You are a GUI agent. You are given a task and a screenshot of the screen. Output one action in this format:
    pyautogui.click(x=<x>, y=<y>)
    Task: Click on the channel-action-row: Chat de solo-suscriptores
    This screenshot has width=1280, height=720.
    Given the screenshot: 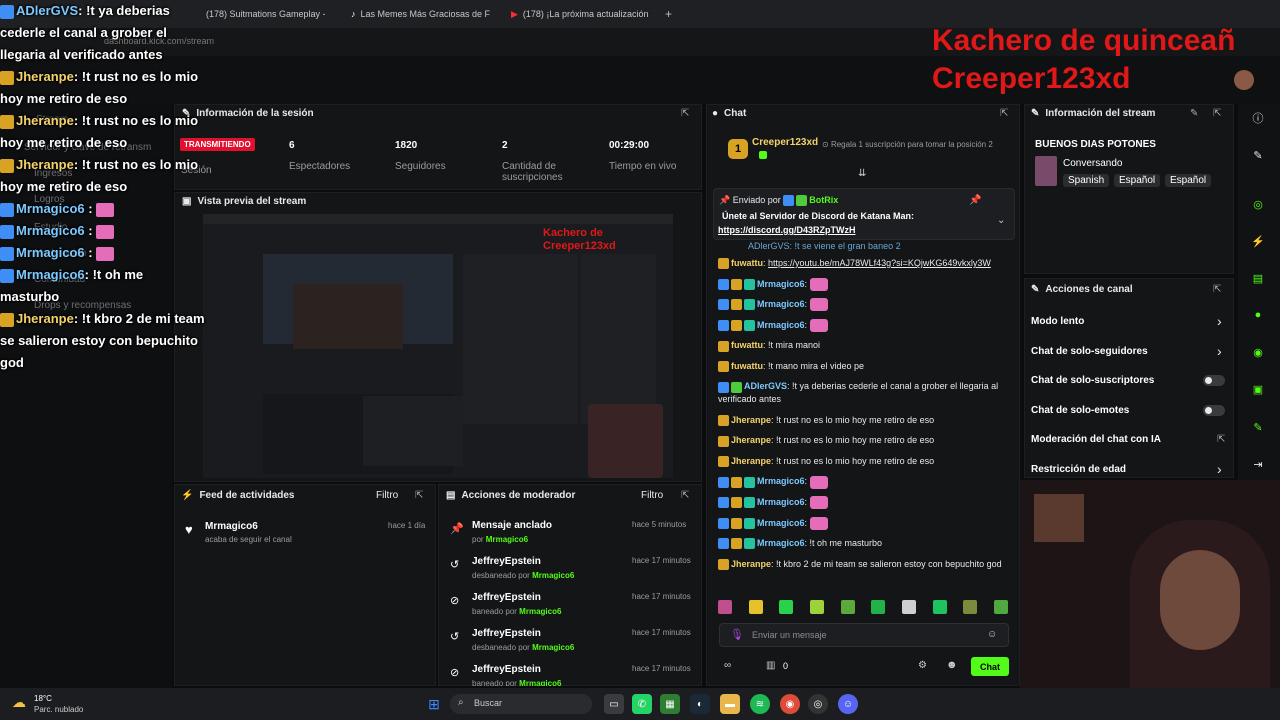 What is the action you would take?
    pyautogui.click(x=1129, y=386)
    